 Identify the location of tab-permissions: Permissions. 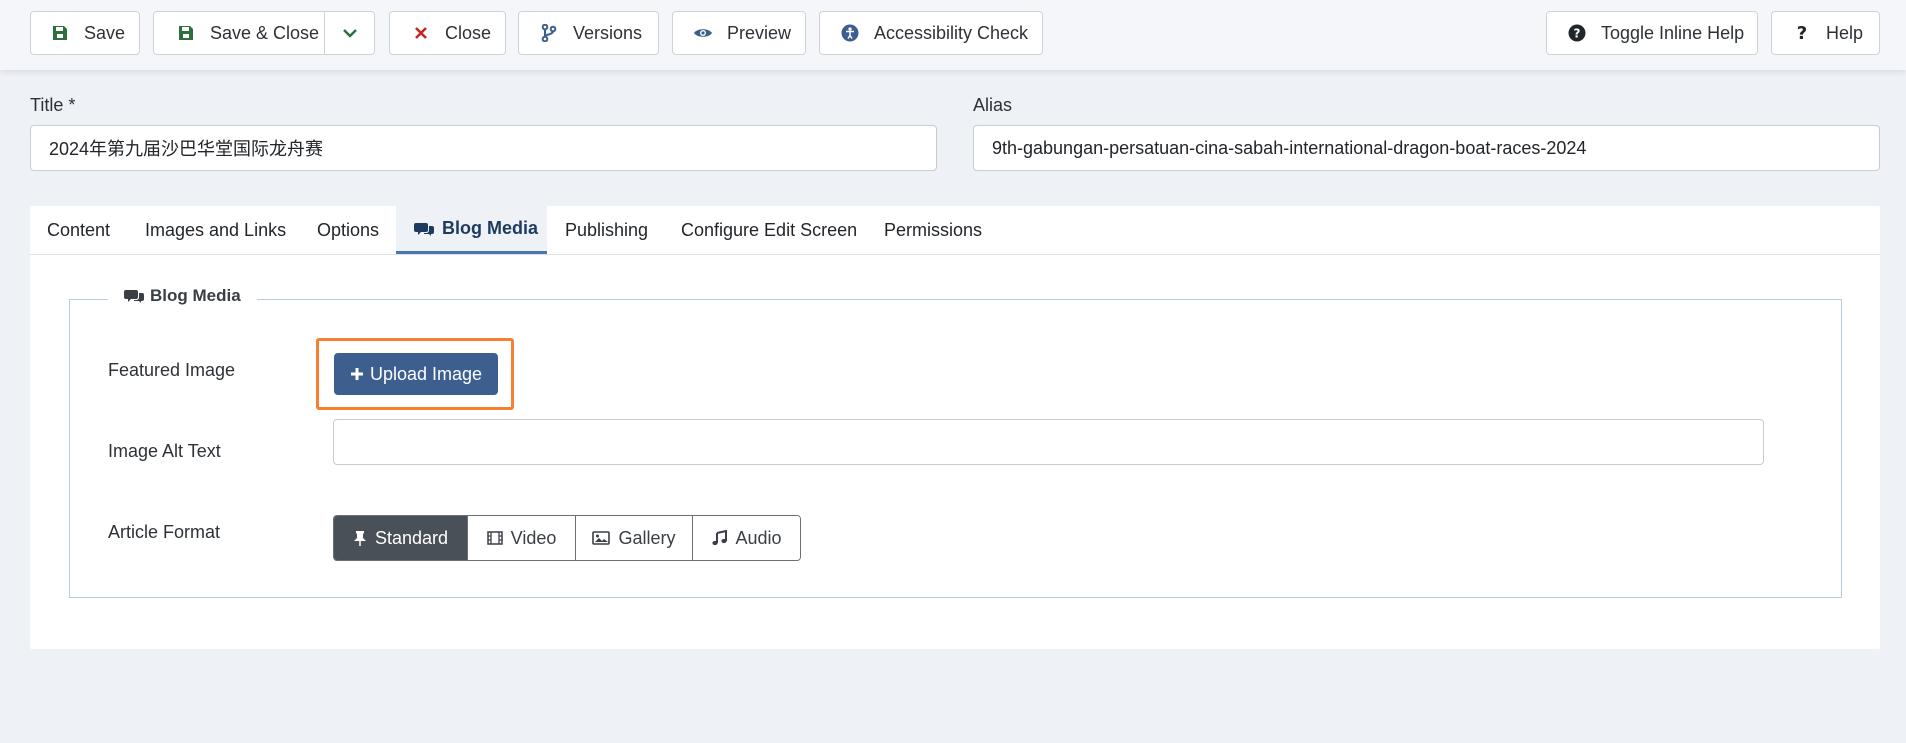
(933, 230).